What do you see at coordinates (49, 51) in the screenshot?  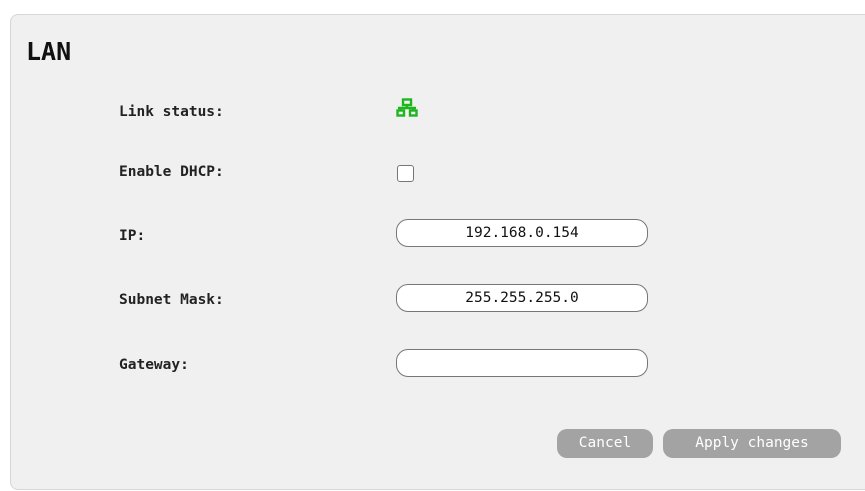 I see `panel-title: LAN` at bounding box center [49, 51].